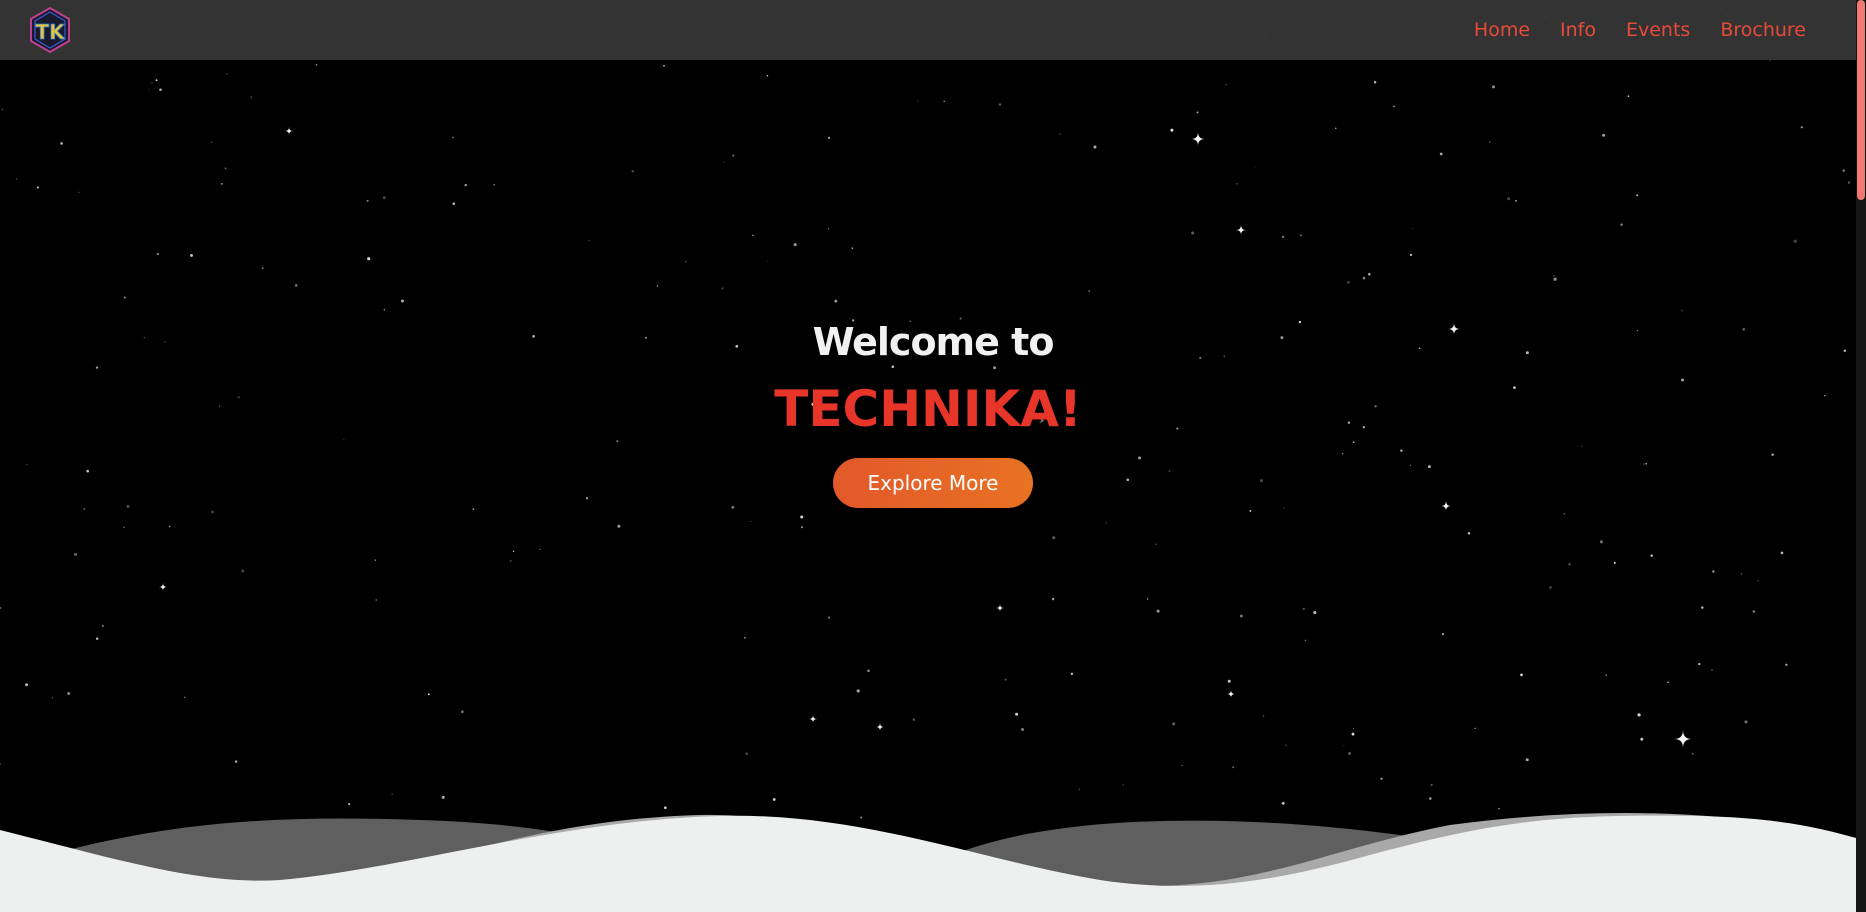 Image resolution: width=1866 pixels, height=912 pixels. Describe the element at coordinates (933, 483) in the screenshot. I see `explore-more-button: Explore More` at that location.